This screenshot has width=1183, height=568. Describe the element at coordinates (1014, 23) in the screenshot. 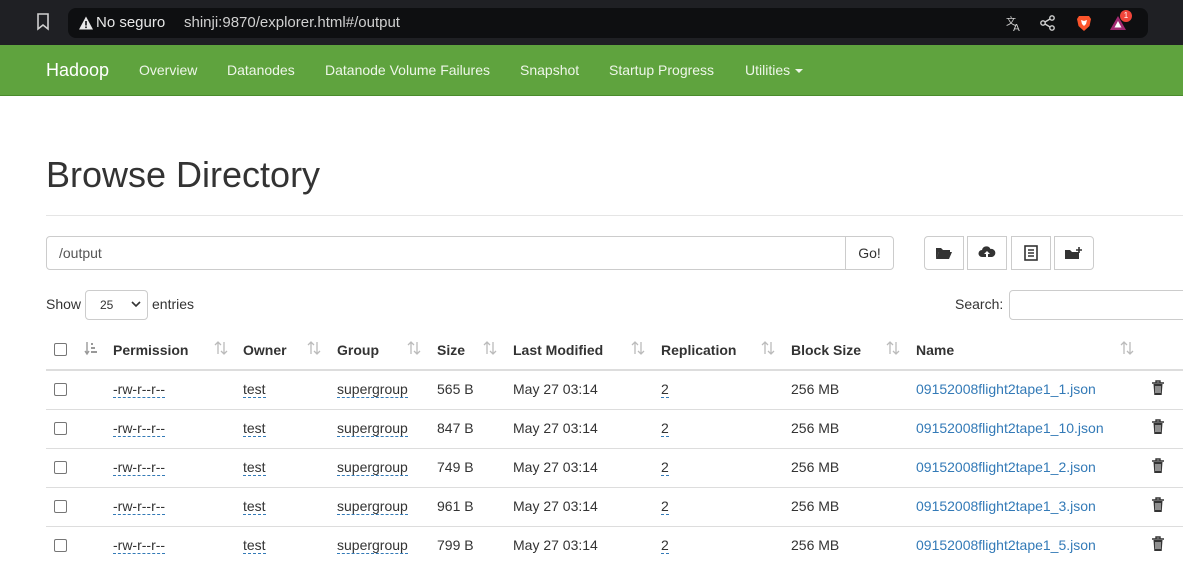

I see `translate-icon: 文A` at that location.